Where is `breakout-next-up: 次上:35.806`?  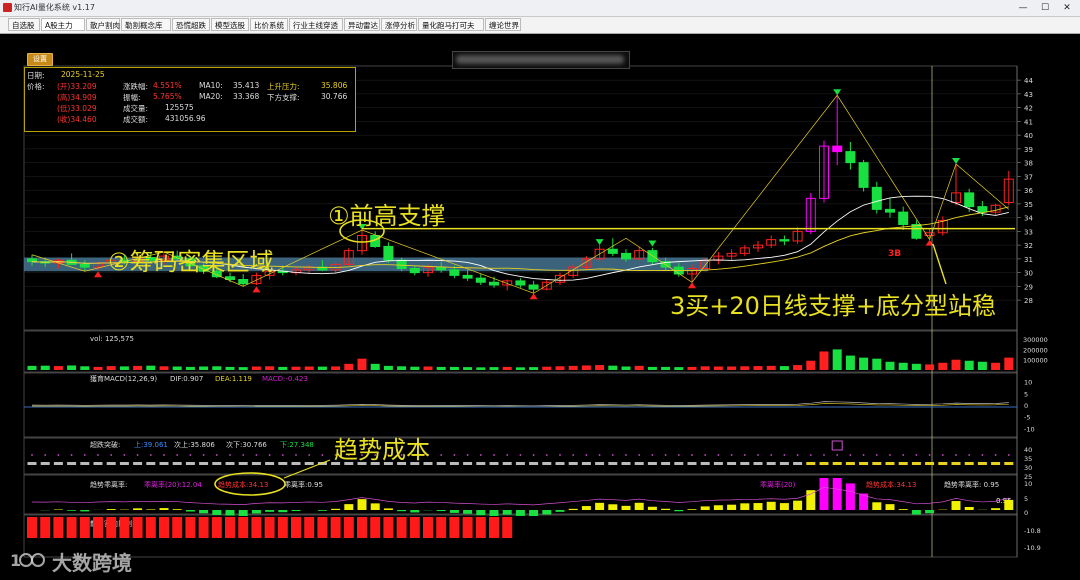
breakout-next-up: 次上:35.806 is located at coordinates (194, 444).